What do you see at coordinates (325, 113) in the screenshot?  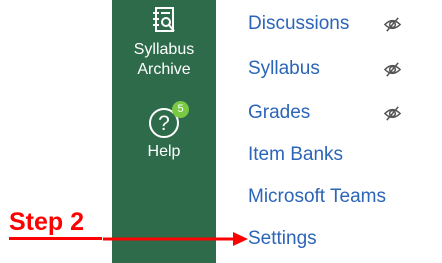 I see `course-nav-grades: Grades` at bounding box center [325, 113].